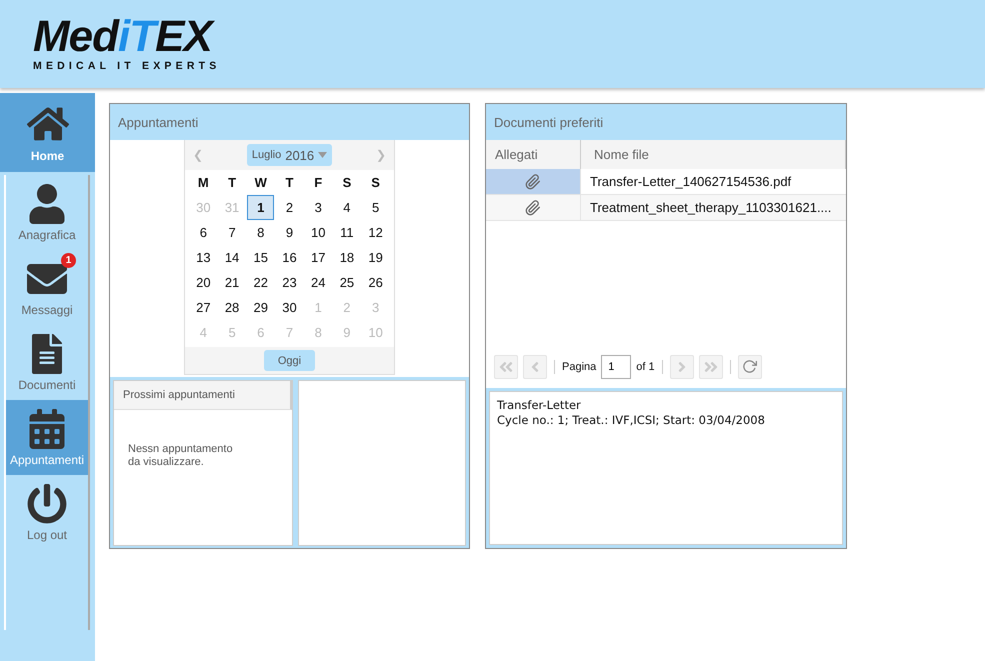 The image size is (985, 661). Describe the element at coordinates (180, 449) in the screenshot. I see `empty-message: Nessn appuntamento` at that location.